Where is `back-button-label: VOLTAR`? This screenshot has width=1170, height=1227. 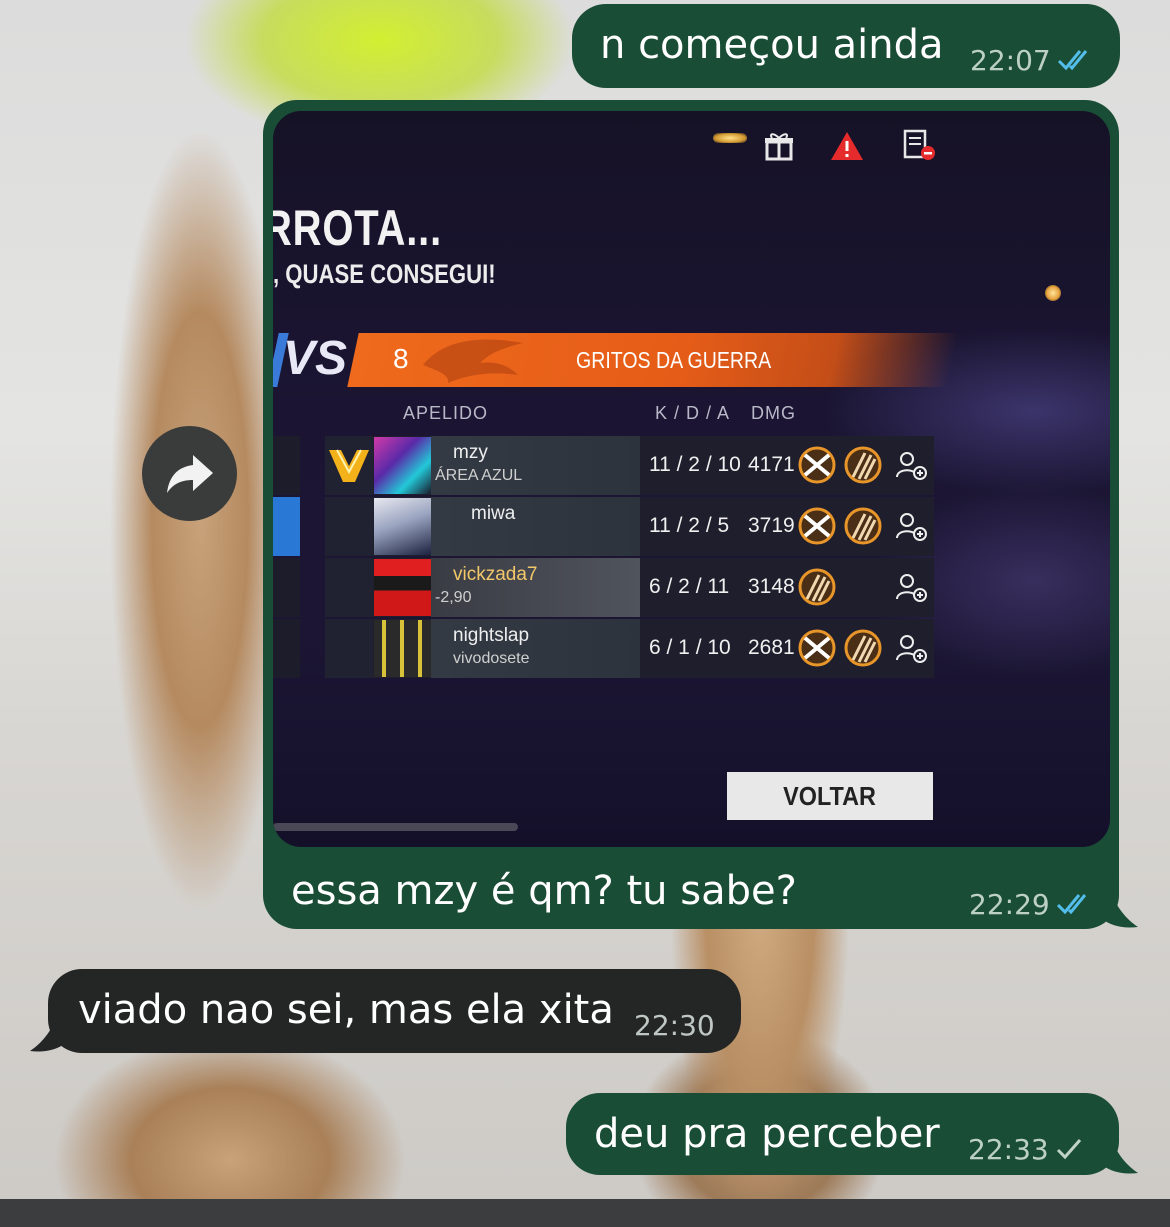
back-button-label: VOLTAR is located at coordinates (830, 795).